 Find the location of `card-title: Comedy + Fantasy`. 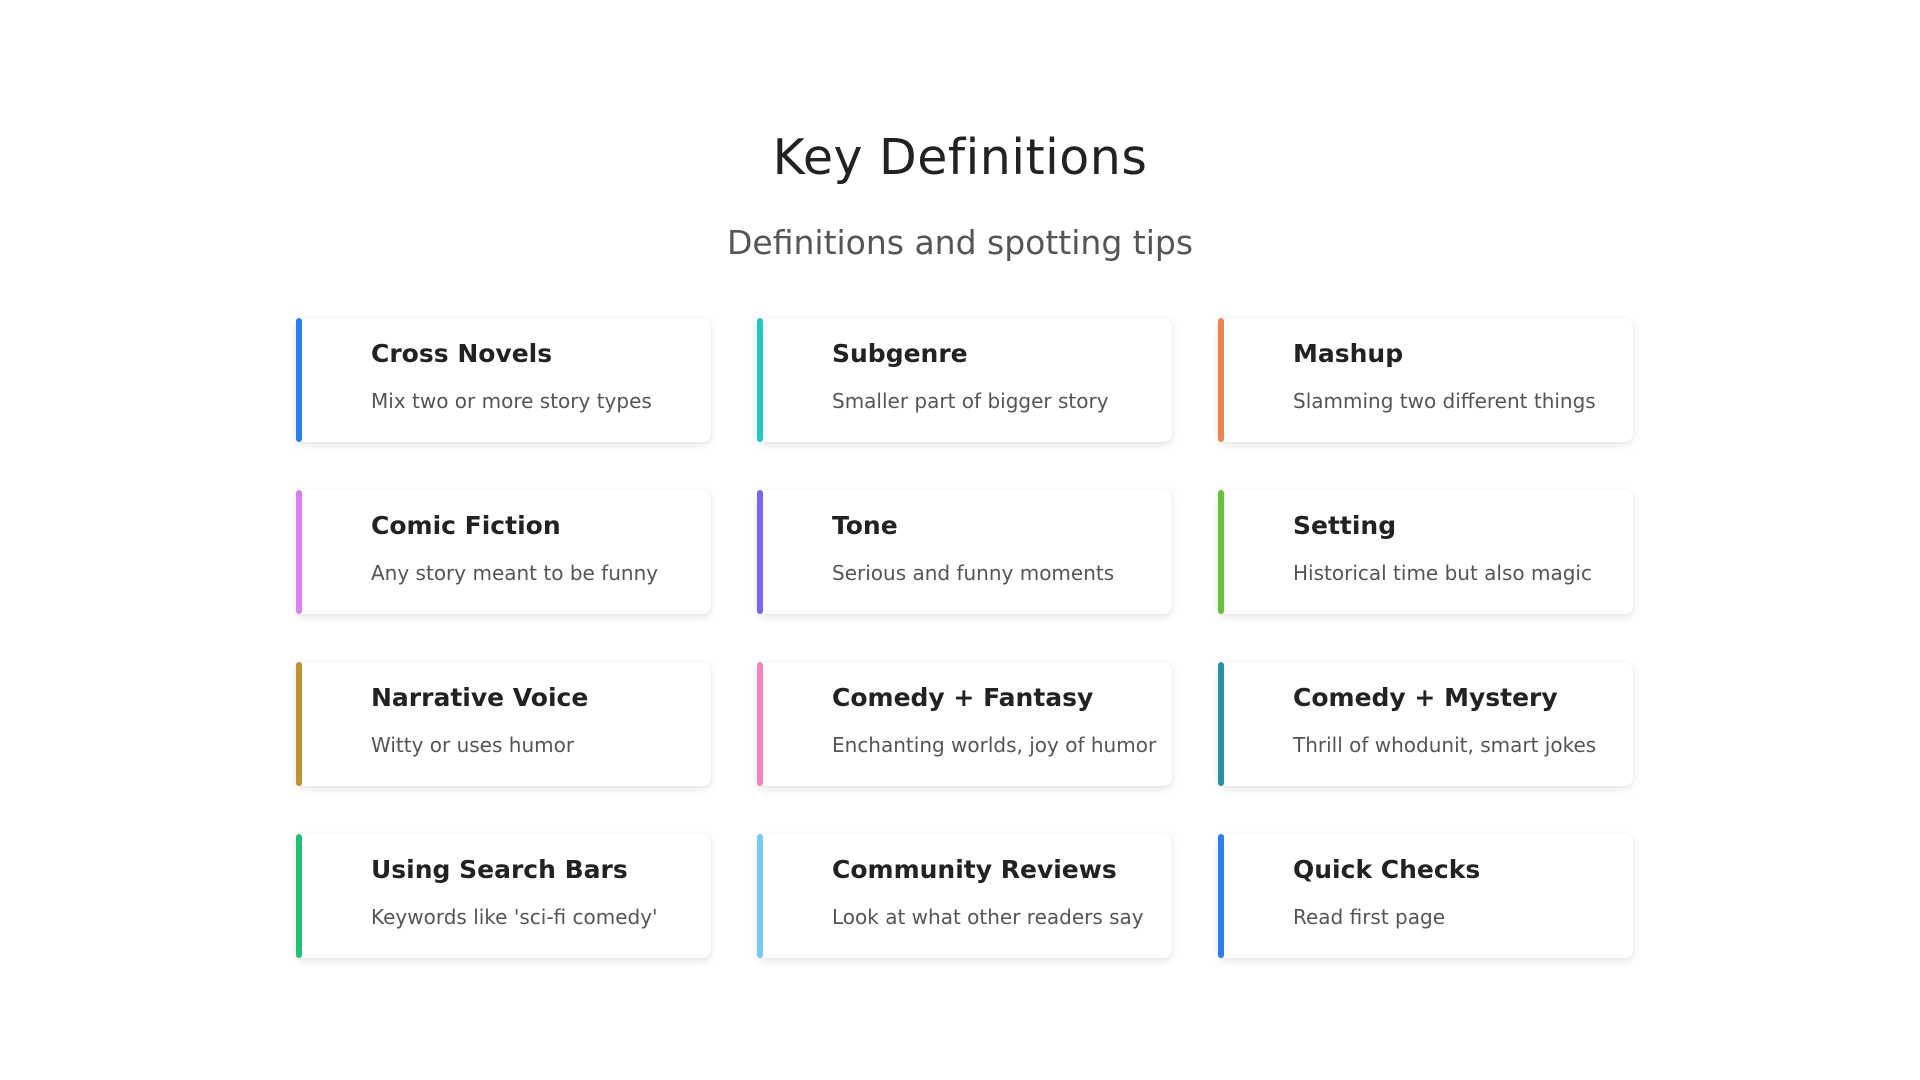

card-title: Comedy + Fantasy is located at coordinates (963, 697).